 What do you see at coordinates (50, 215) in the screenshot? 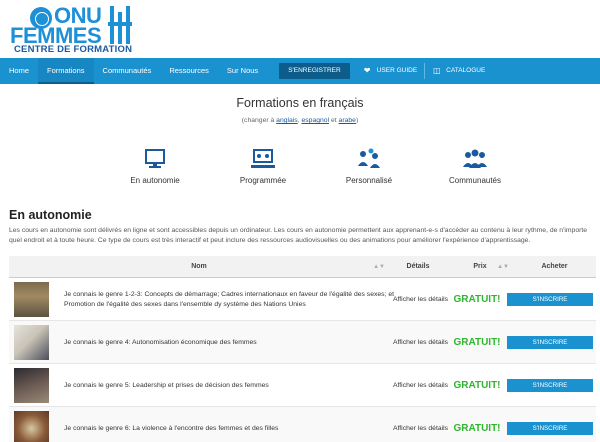
I see `section-title: En autonomie` at bounding box center [50, 215].